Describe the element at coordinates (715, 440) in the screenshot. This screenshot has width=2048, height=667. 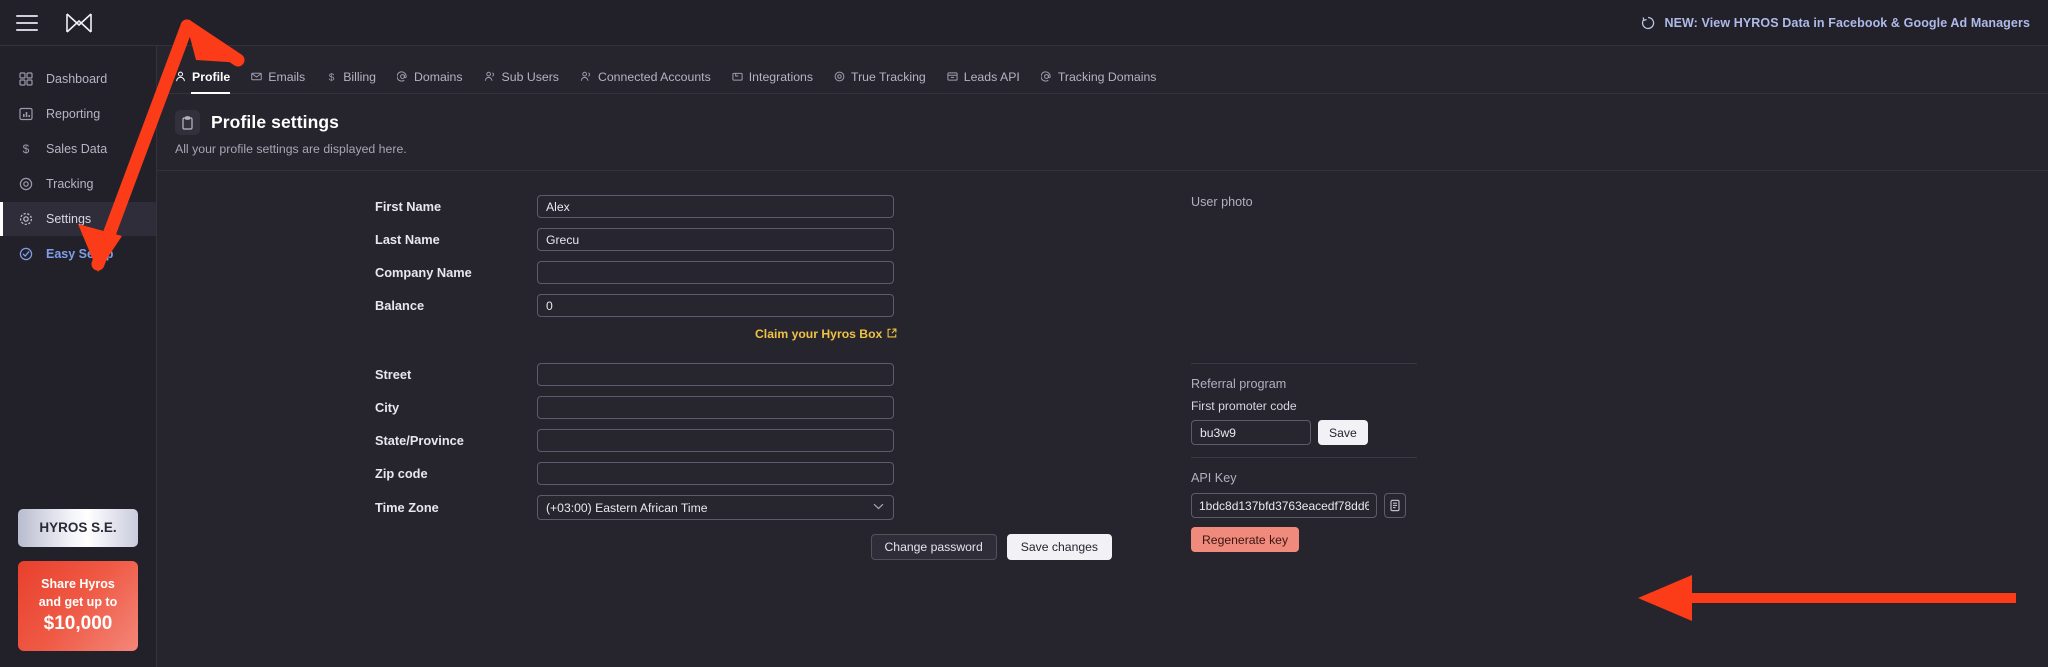
I see `state-province-input` at that location.